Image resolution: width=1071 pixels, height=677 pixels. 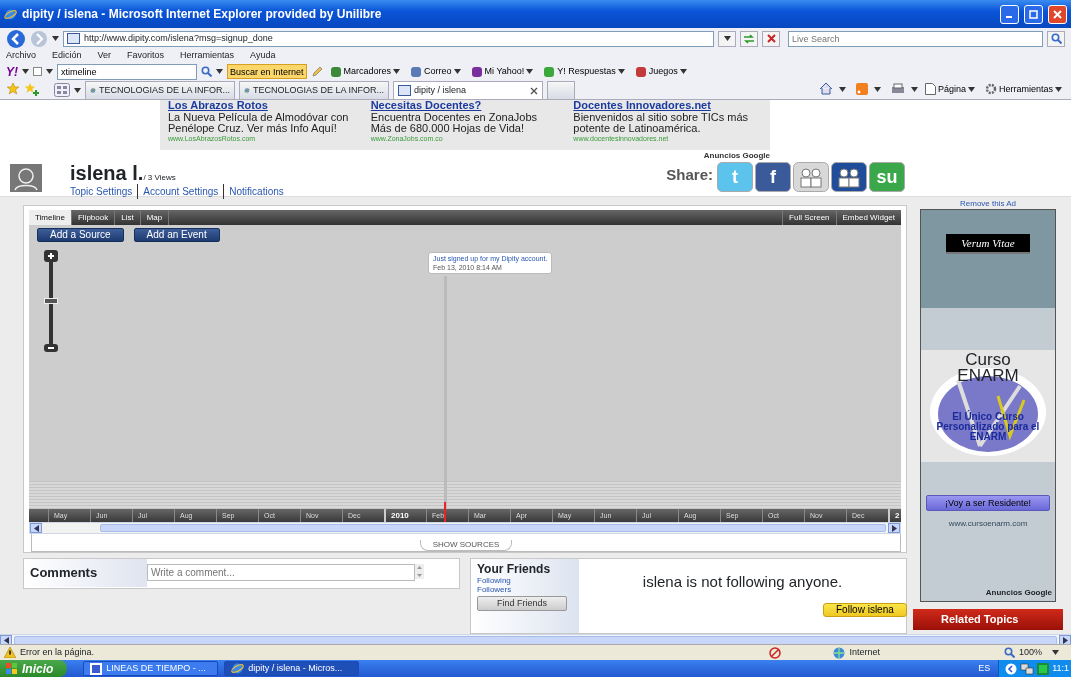 I want to click on home-icon, so click(x=825, y=88).